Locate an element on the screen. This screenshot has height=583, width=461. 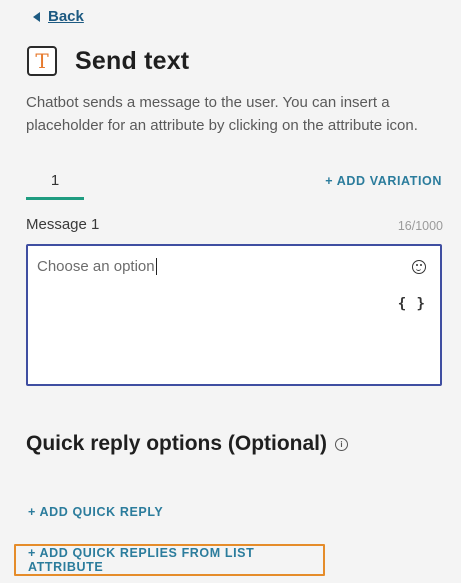
message-text: Choose an option is located at coordinates (97, 266).